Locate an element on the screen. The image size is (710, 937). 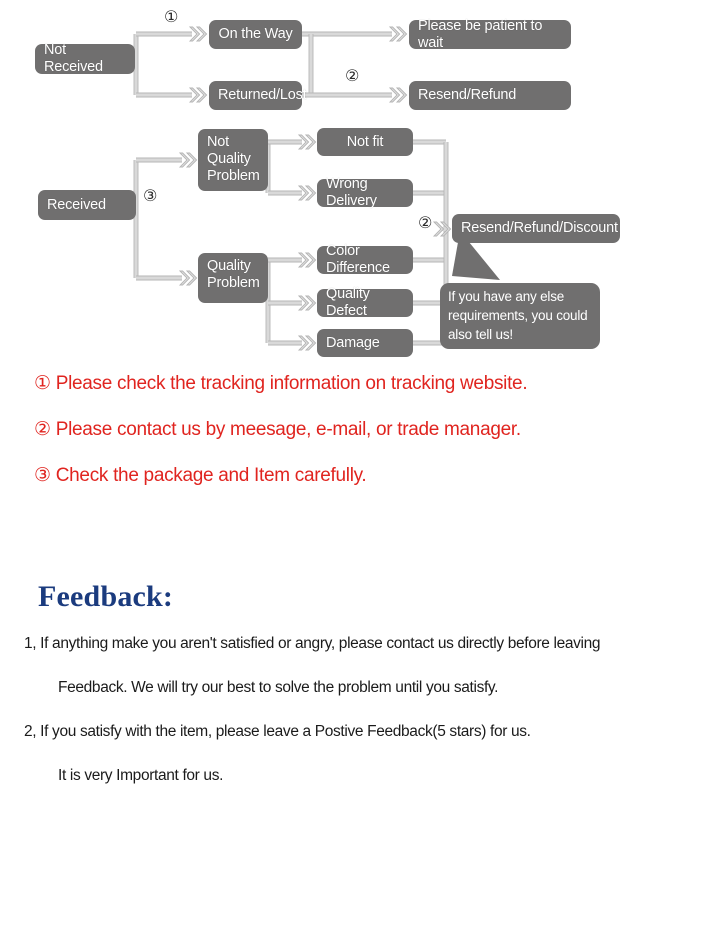
connector-returned-to-resend is located at coordinates (347, 95).